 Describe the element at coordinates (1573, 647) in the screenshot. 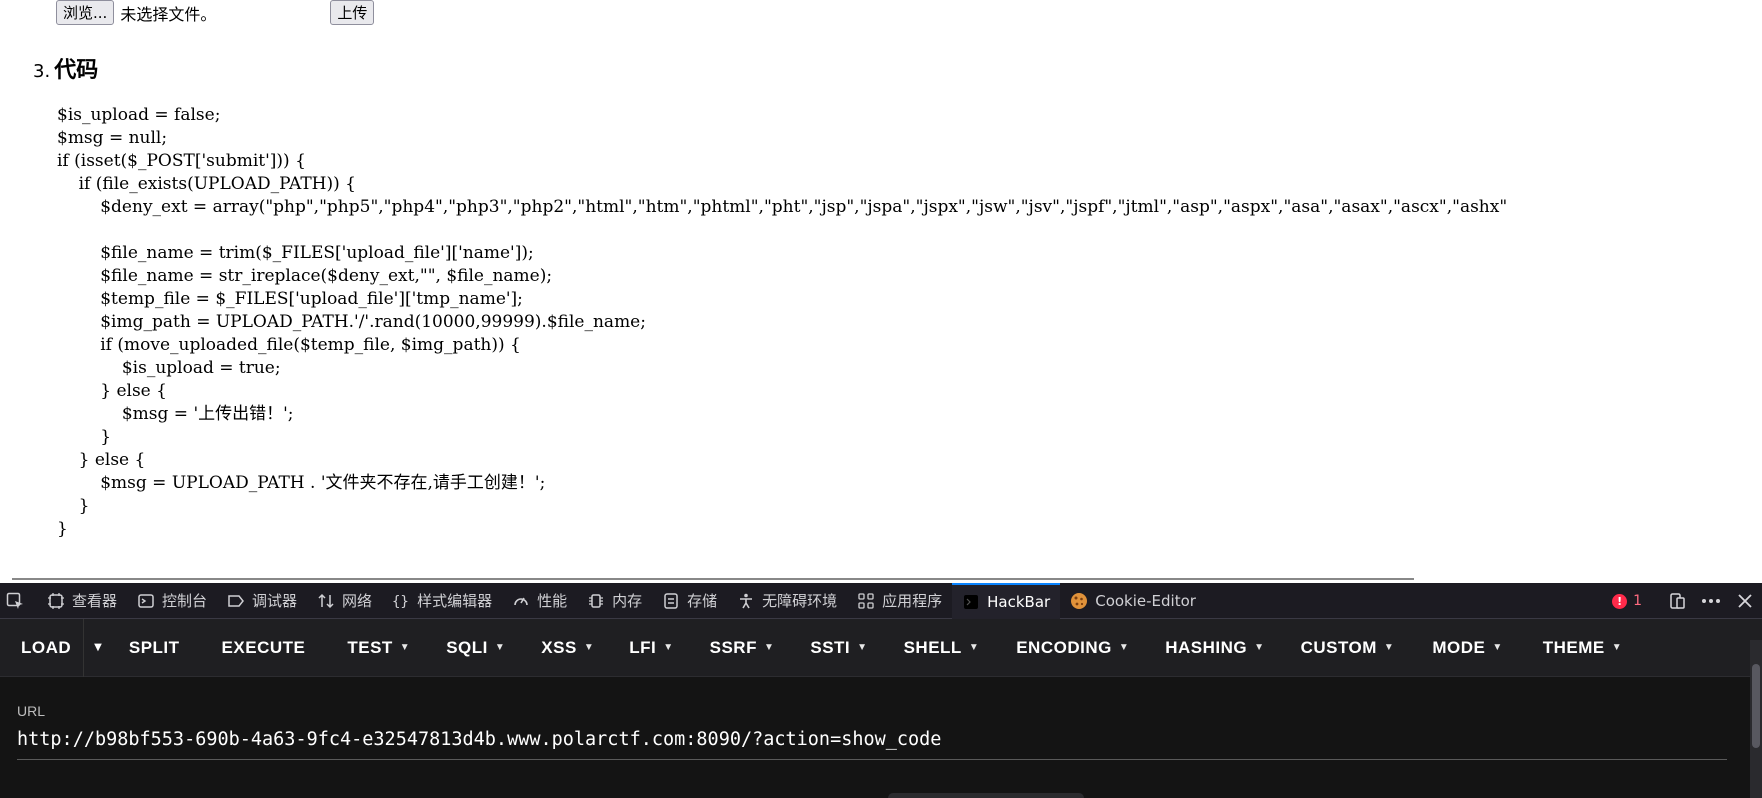

I see `hackbar-button-label: THEME` at that location.